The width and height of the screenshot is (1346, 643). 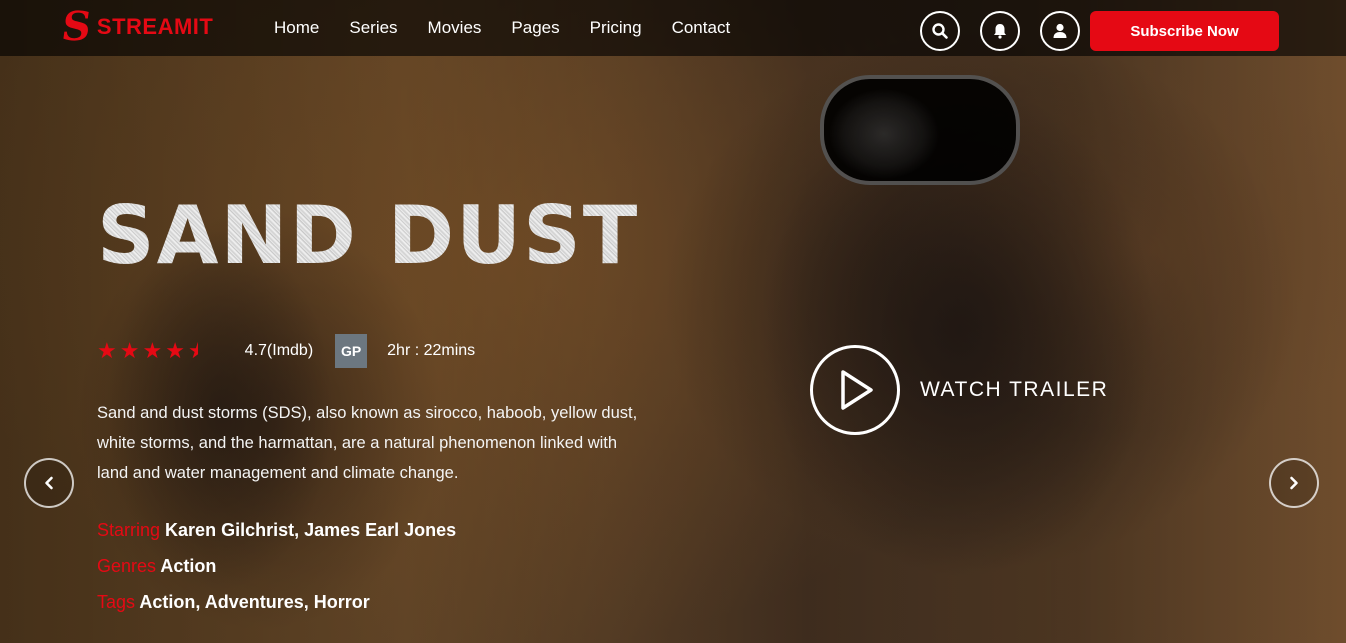 I want to click on chevron-left-icon, so click(x=49, y=483).